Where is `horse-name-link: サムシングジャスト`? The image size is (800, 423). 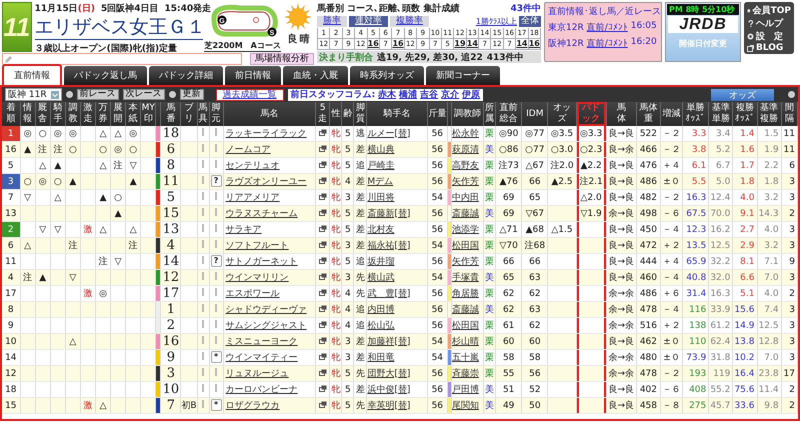
horse-name-link: サムシングジャスト is located at coordinates (266, 325).